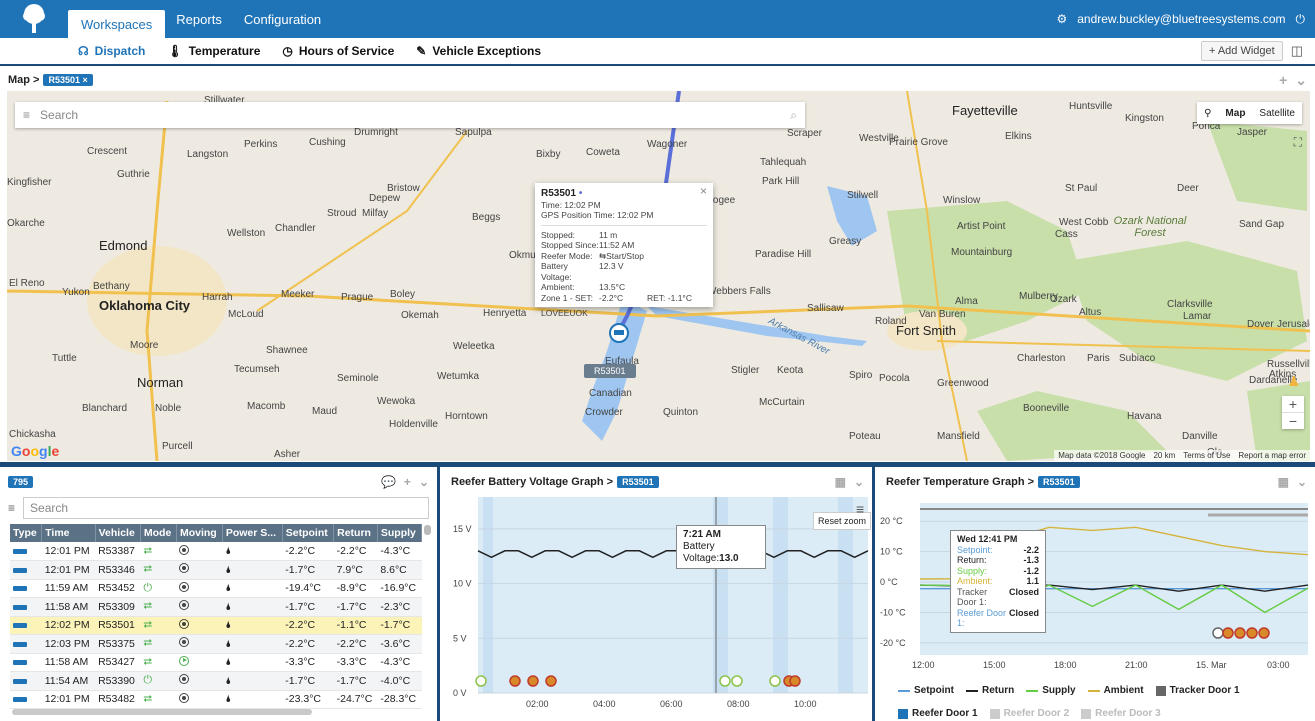 This screenshot has width=1315, height=721. What do you see at coordinates (478, 51) in the screenshot?
I see `tab-vehicle-exceptions: ✎ Vehicle Exceptions` at bounding box center [478, 51].